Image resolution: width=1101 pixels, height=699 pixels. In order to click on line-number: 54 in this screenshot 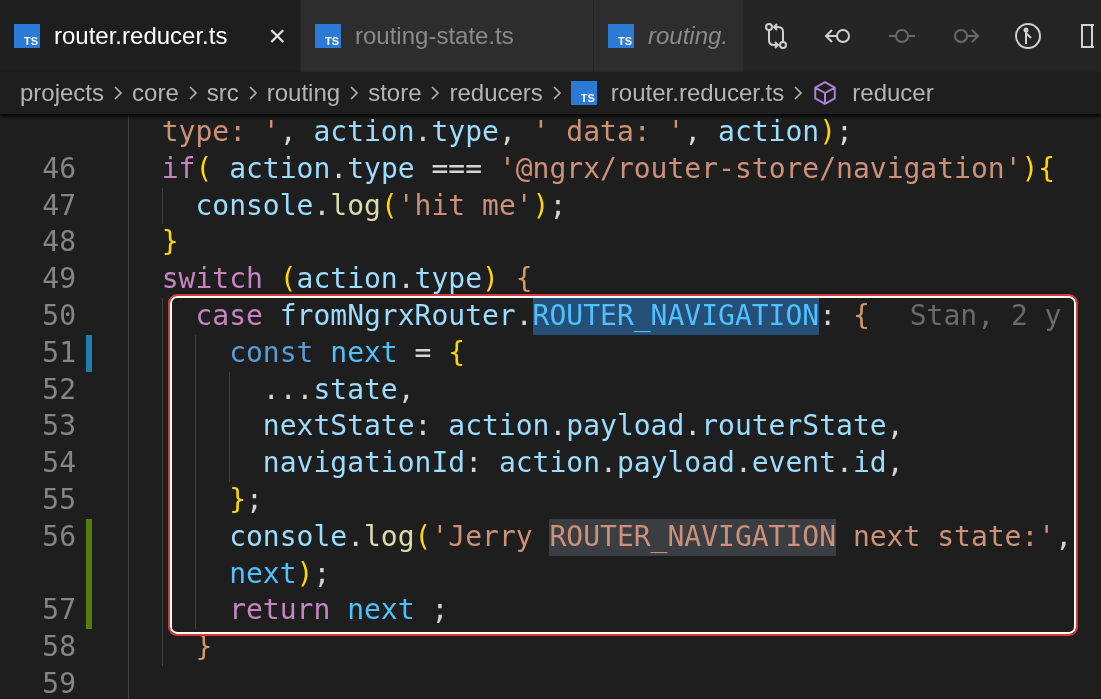, I will do `click(59, 463)`.